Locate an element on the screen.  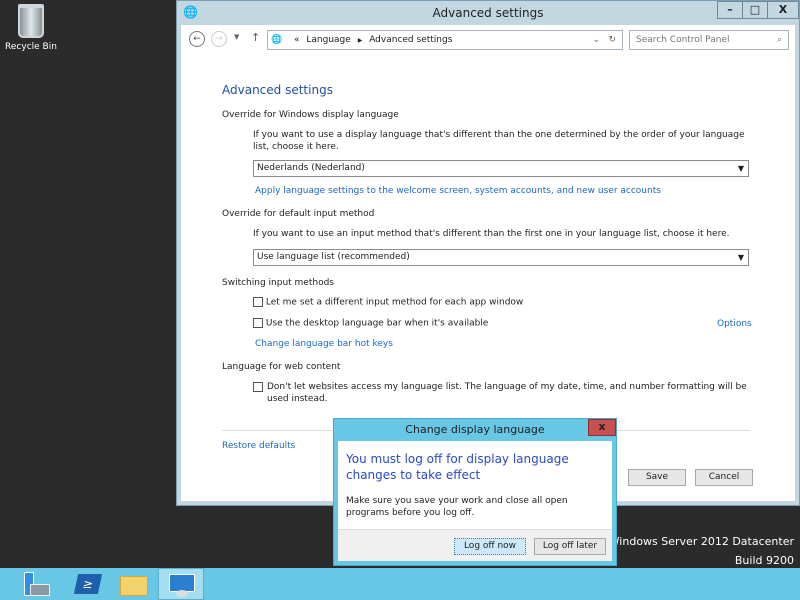
recycle-bin-icon is located at coordinates (31, 21).